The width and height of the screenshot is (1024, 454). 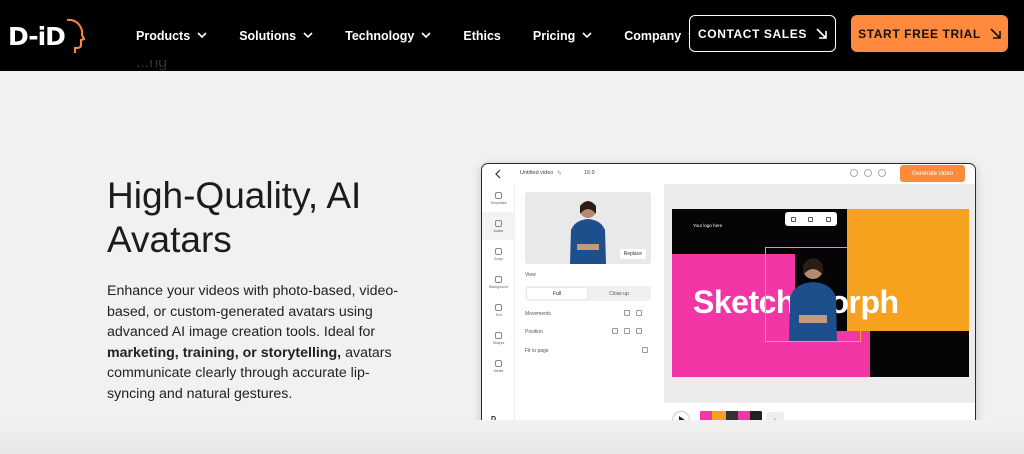 I want to click on selection-box, so click(x=813, y=294).